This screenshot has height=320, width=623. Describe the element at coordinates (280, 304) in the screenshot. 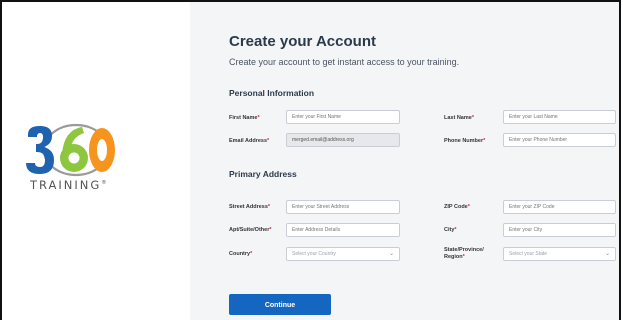

I see `continue-button: Continue` at that location.